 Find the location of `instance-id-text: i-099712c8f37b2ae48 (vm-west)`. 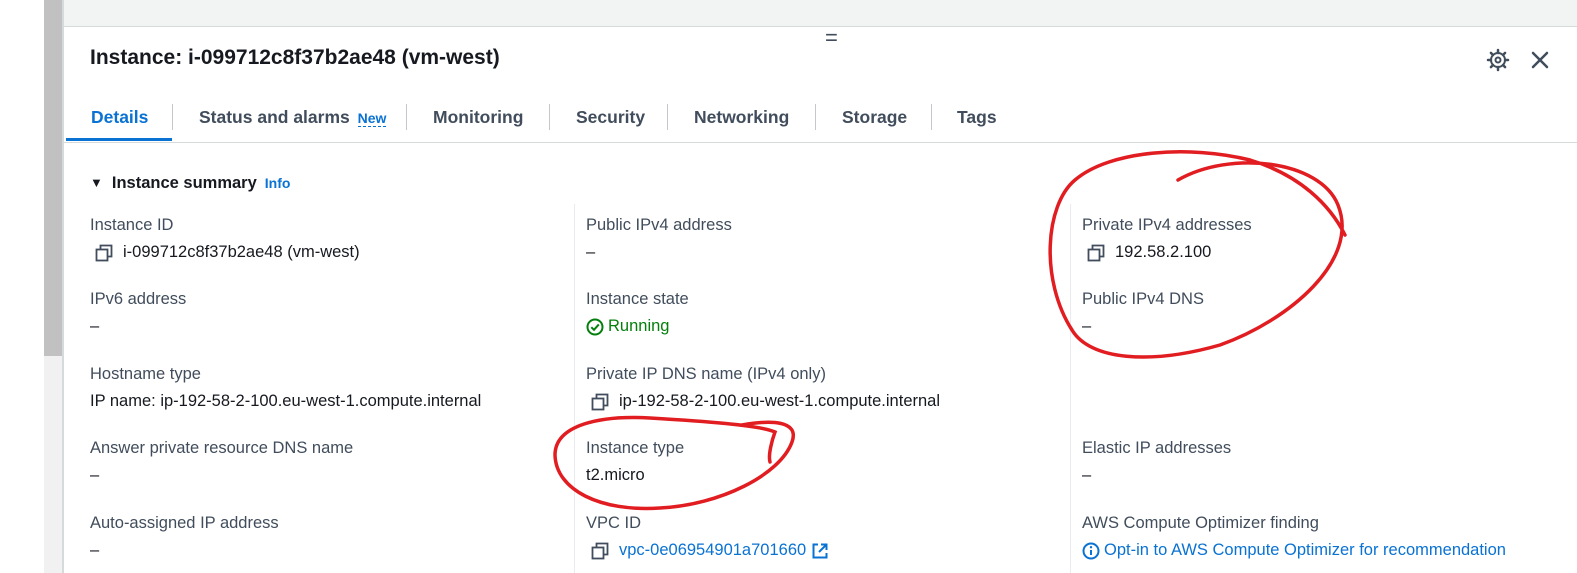

instance-id-text: i-099712c8f37b2ae48 (vm-west) is located at coordinates (241, 252).